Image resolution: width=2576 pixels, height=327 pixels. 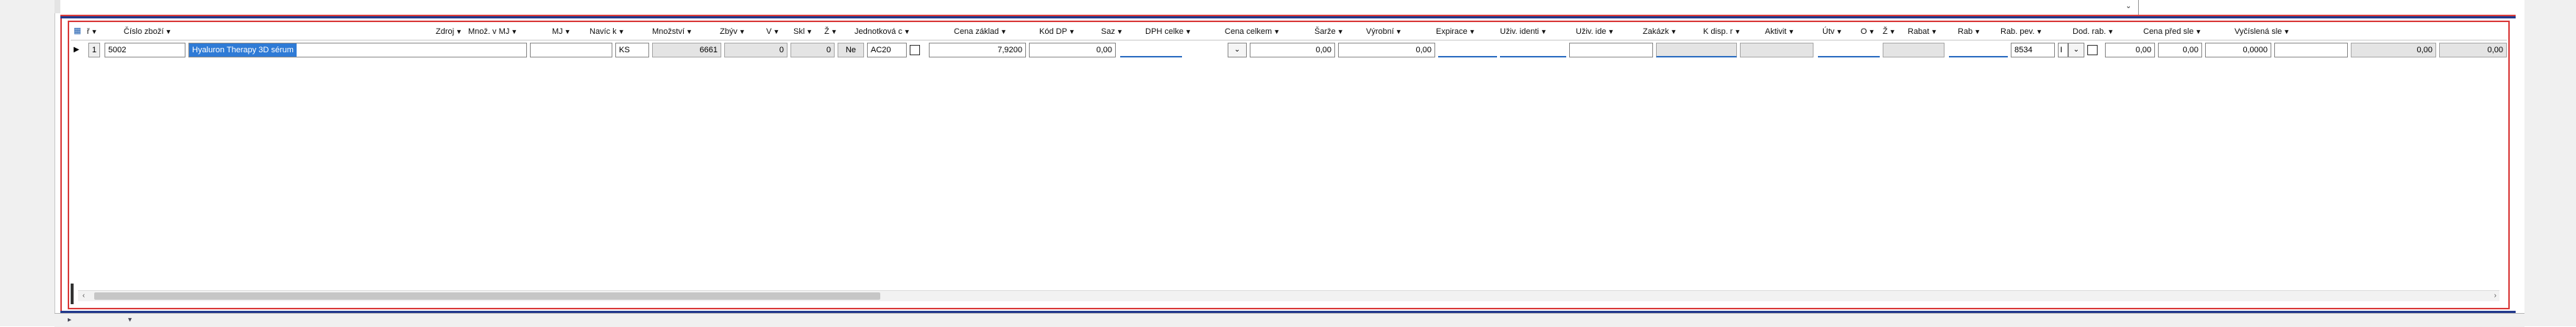 What do you see at coordinates (1931, 32) in the screenshot?
I see `col-discount: Rabat ▼` at bounding box center [1931, 32].